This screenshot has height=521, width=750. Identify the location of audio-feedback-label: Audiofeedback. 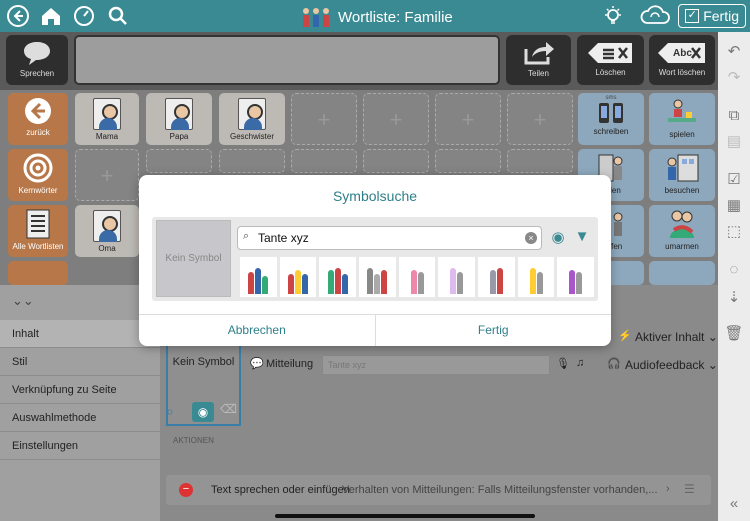
(665, 365).